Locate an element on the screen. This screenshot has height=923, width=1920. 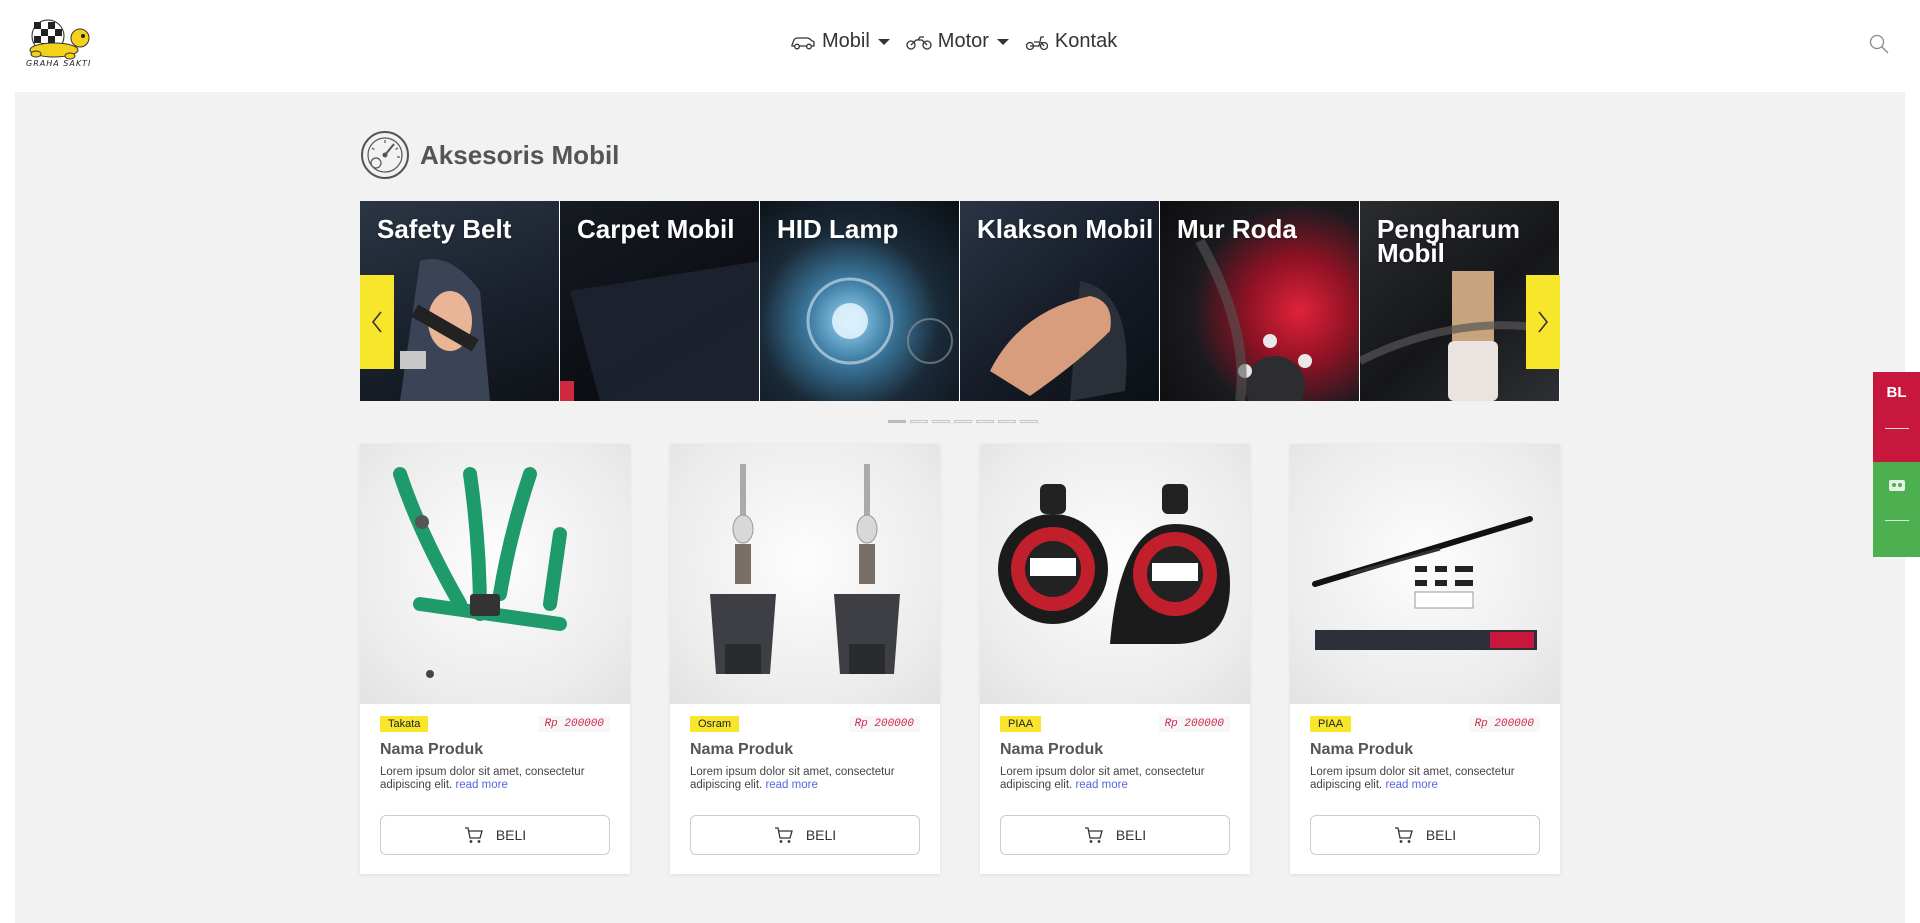
tokopedia-side-button is located at coordinates (1896, 509).